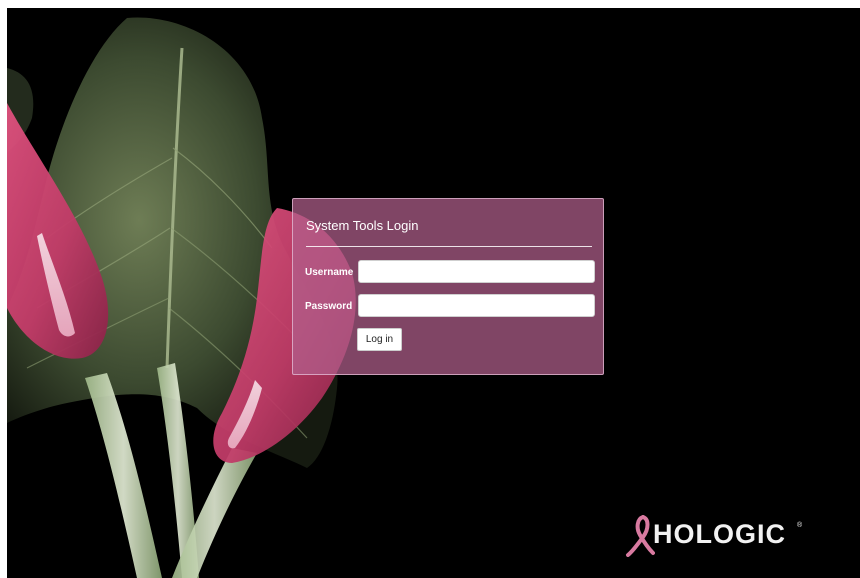  I want to click on hologic-logo: HOLOGIC ®, so click(720, 535).